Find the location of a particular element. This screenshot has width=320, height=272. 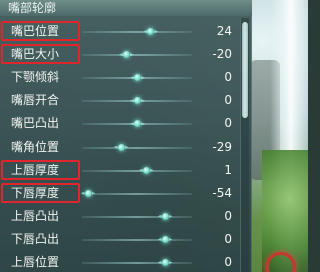

slider-label: 嘴巴位置 is located at coordinates (35, 31).